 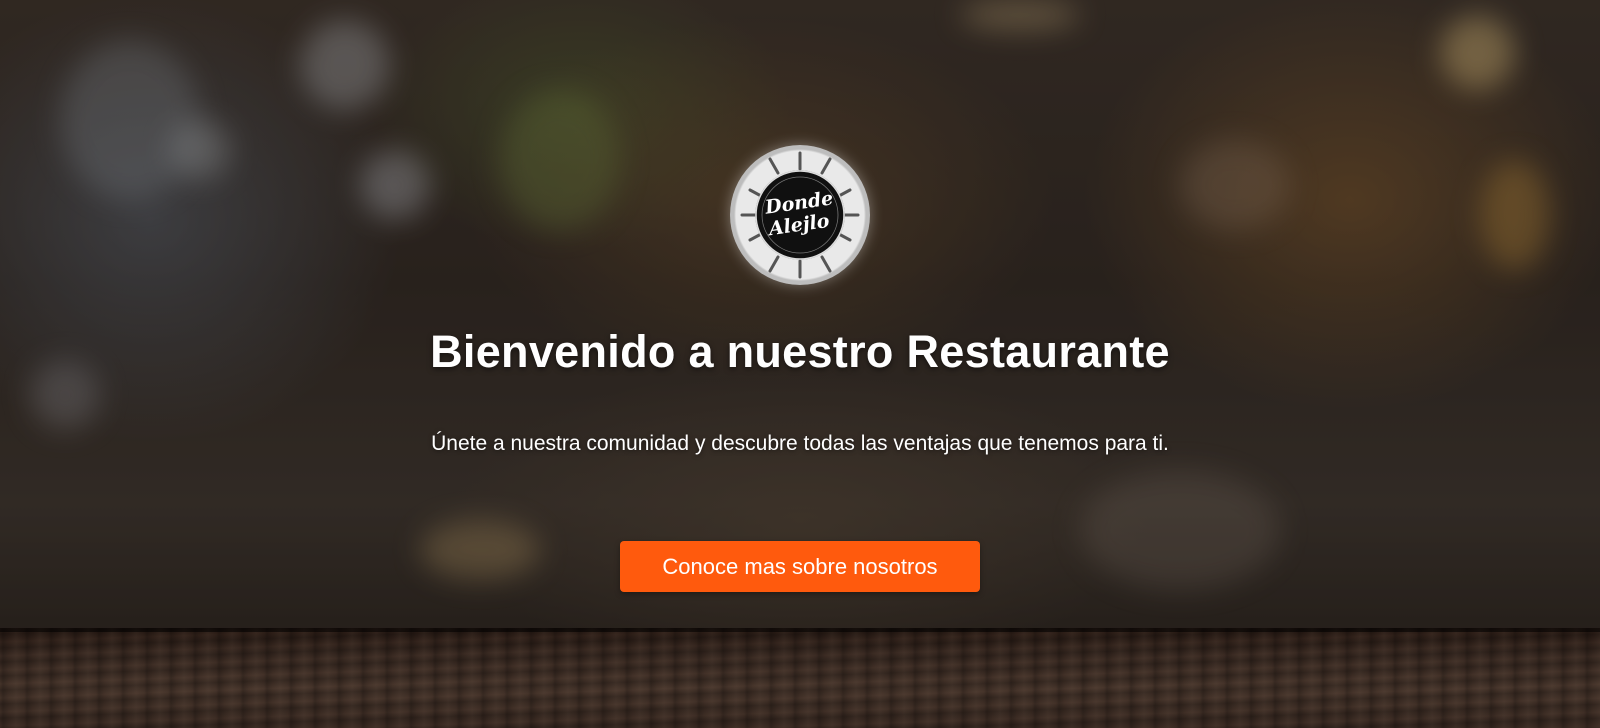 I want to click on restaurant-logo: Donde Alejlo, so click(x=800, y=215).